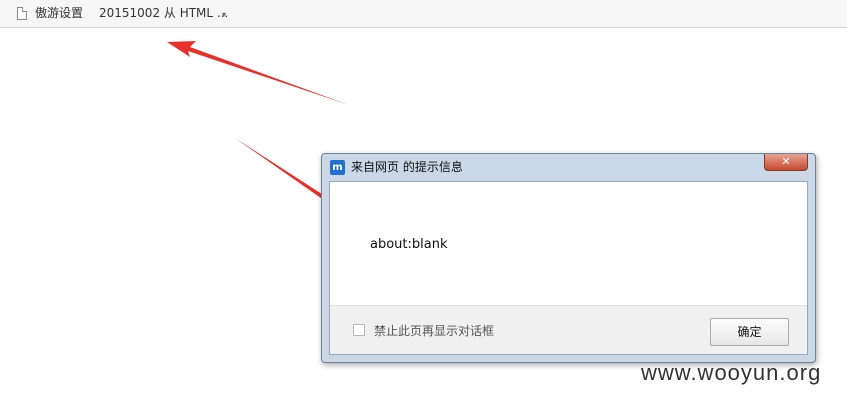  I want to click on dialog-title: 来自网页 的提示信息, so click(407, 167).